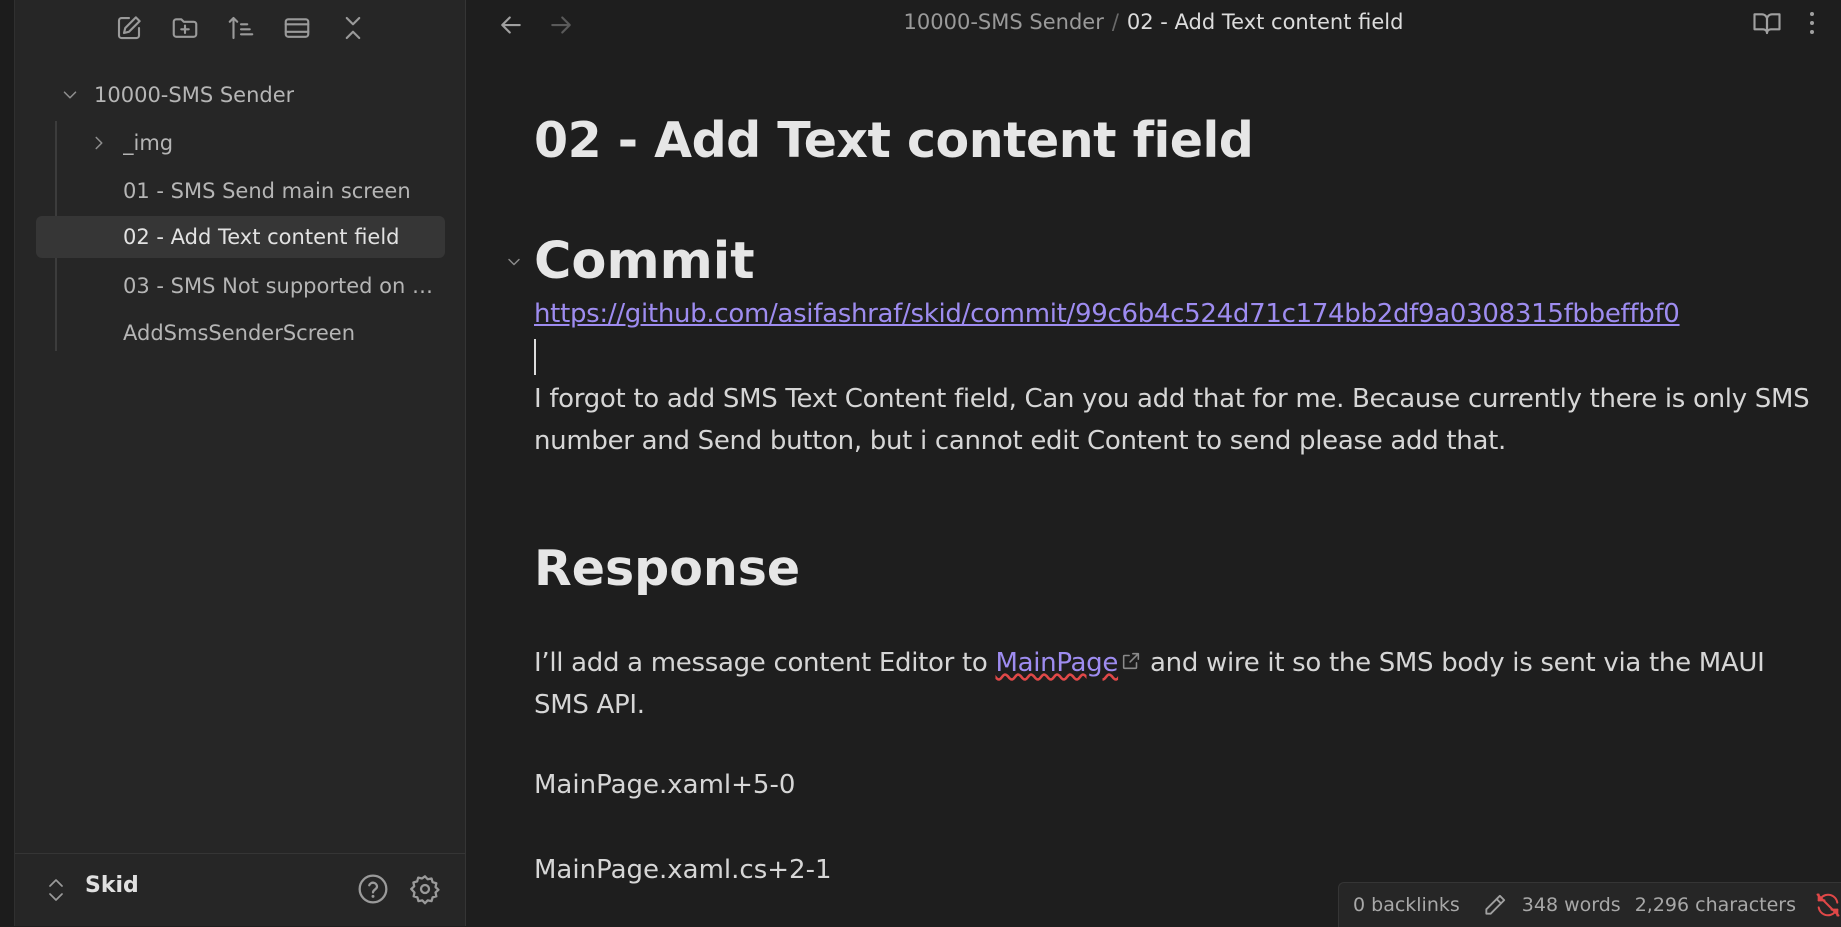 This screenshot has width=1841, height=927. I want to click on tree-item-label: AddSmsSenderScreen, so click(239, 333).